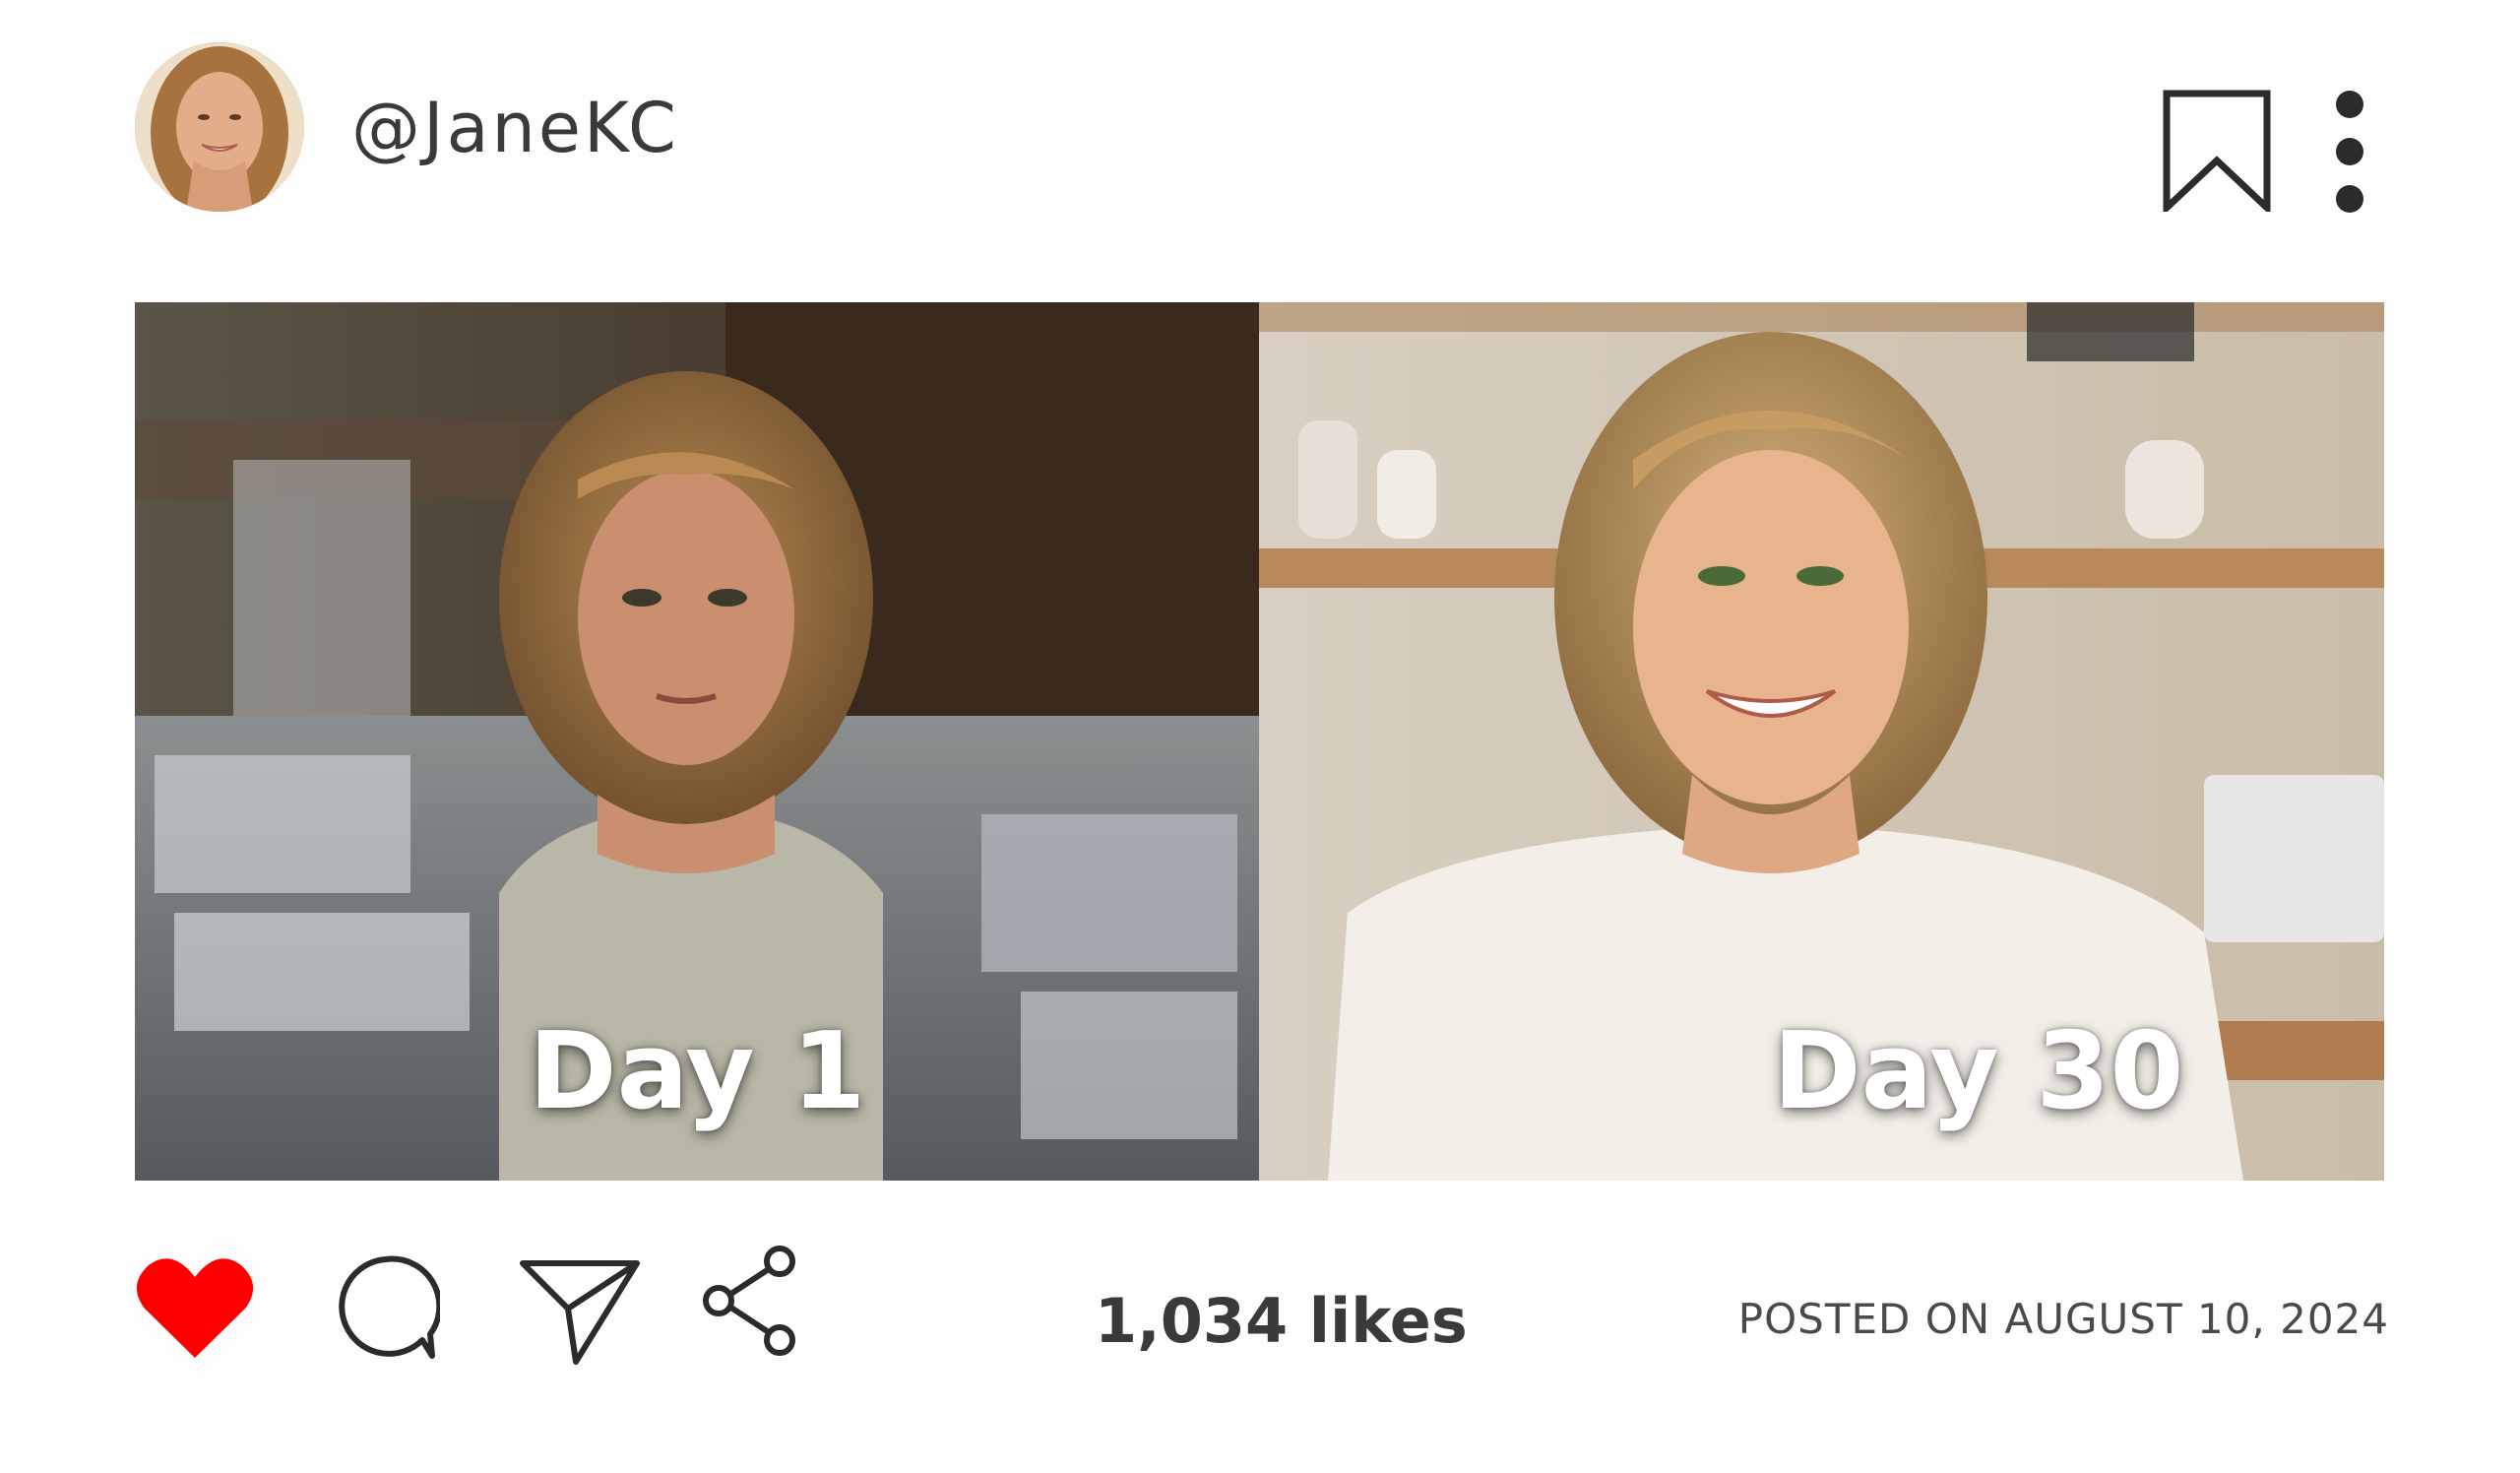  I want to click on avatar-portrait-image, so click(219, 127).